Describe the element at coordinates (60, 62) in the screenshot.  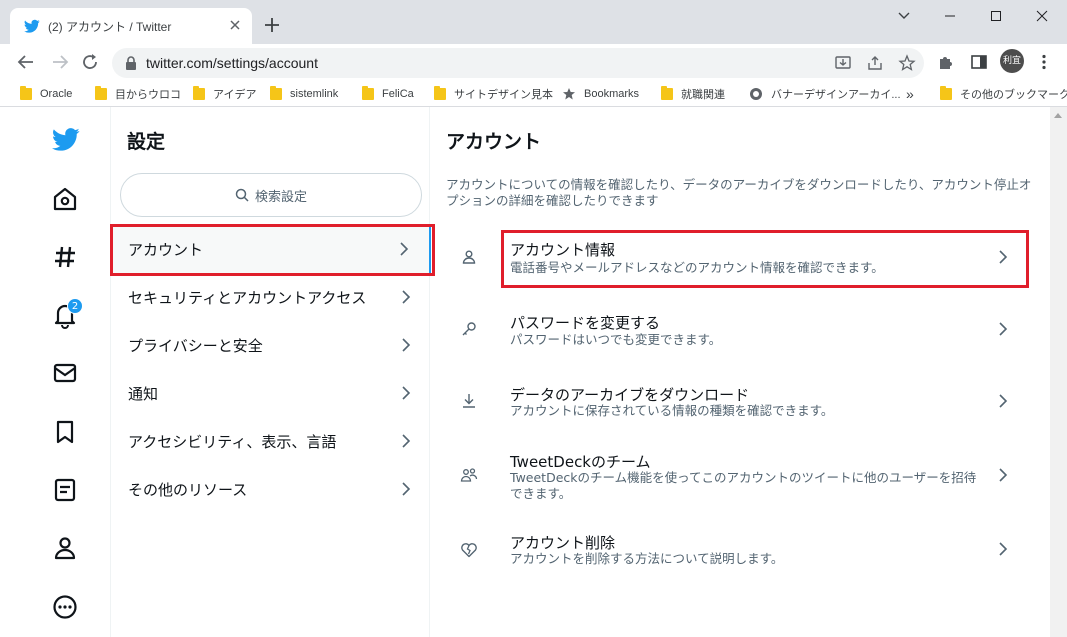
I see `forward-arrow-icon` at that location.